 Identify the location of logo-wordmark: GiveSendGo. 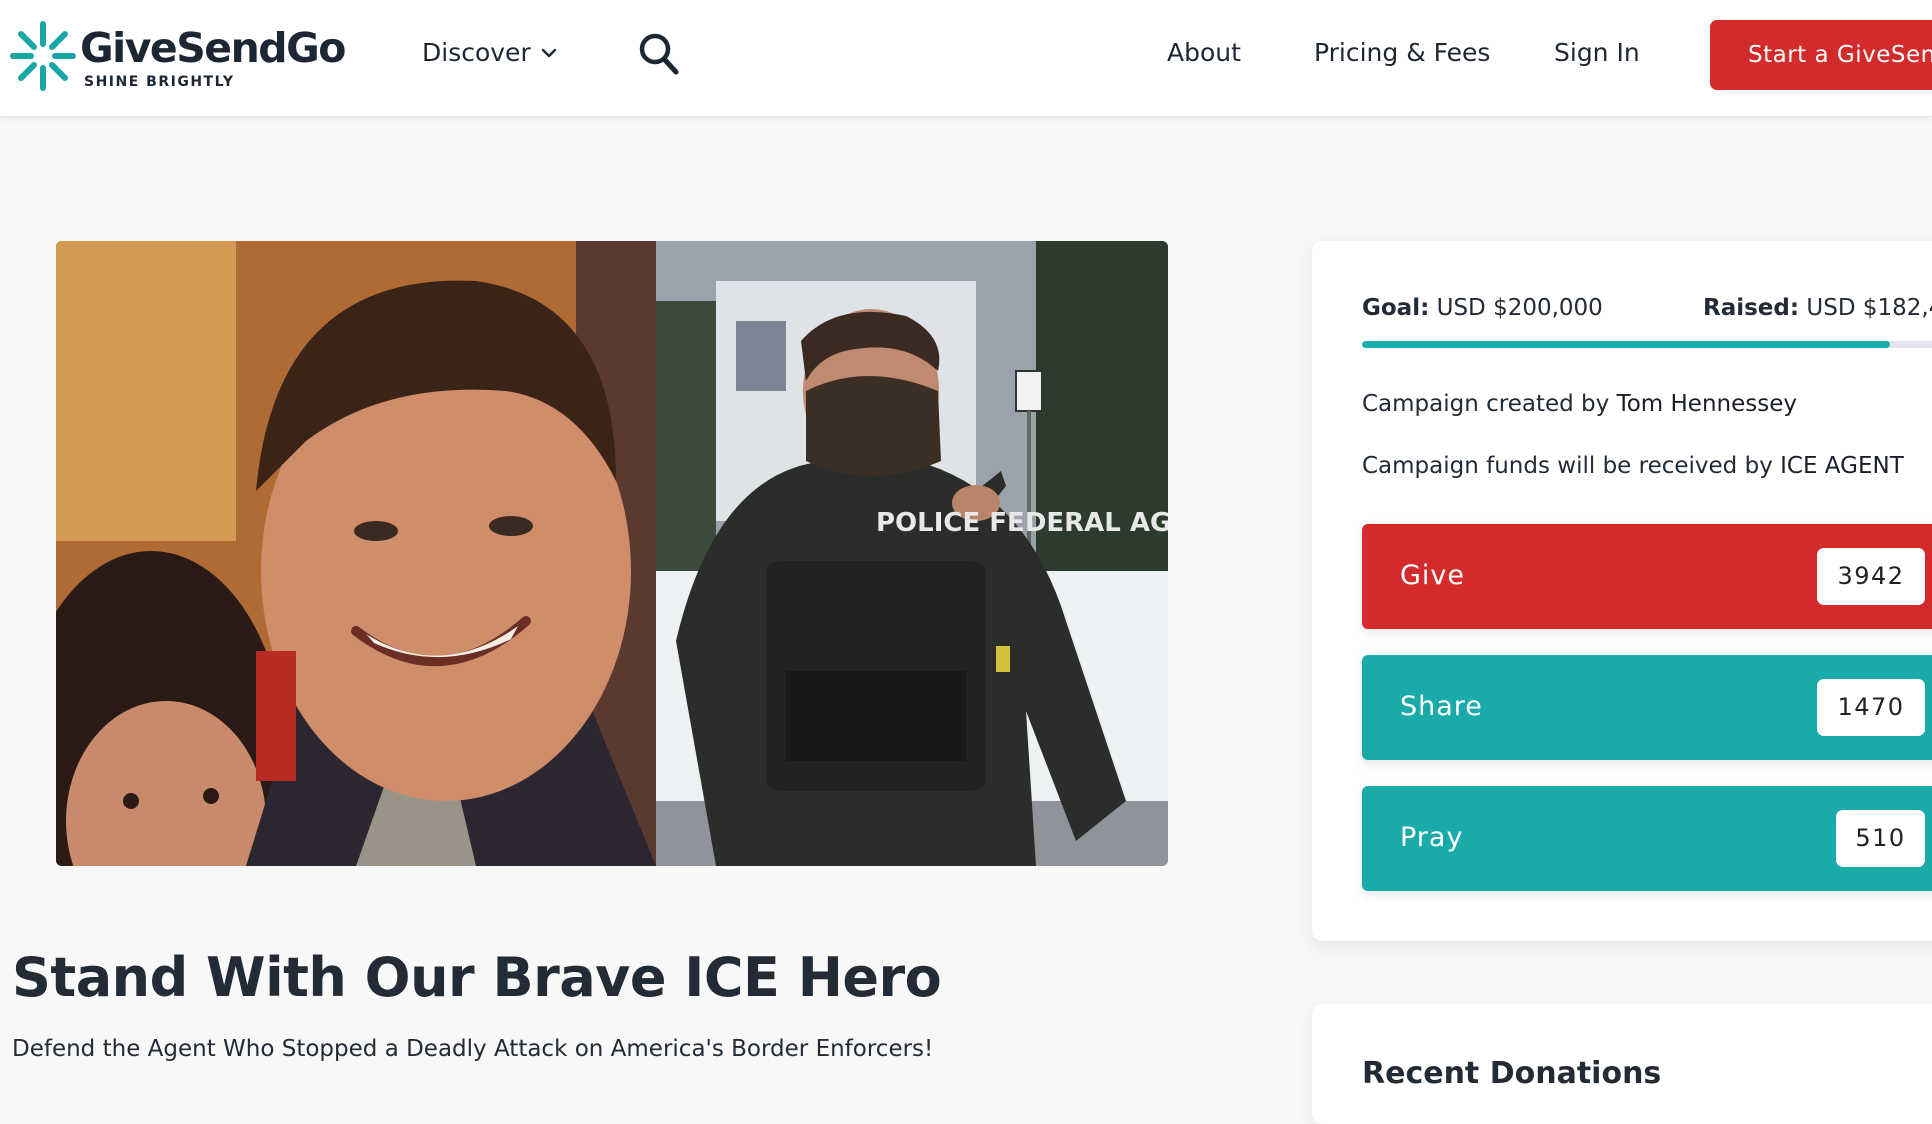
(213, 48).